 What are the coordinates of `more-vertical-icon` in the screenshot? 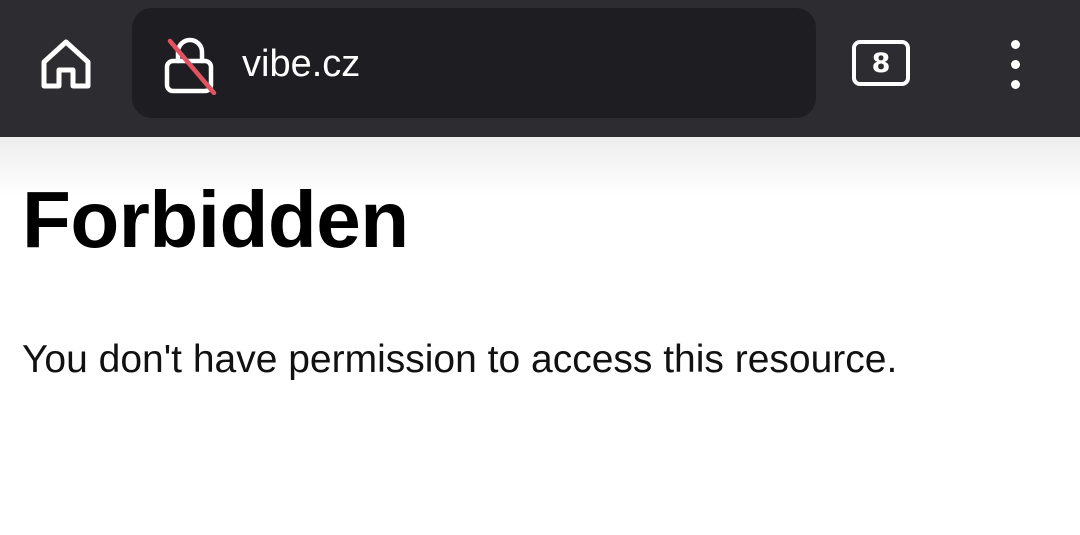 It's located at (1015, 64).